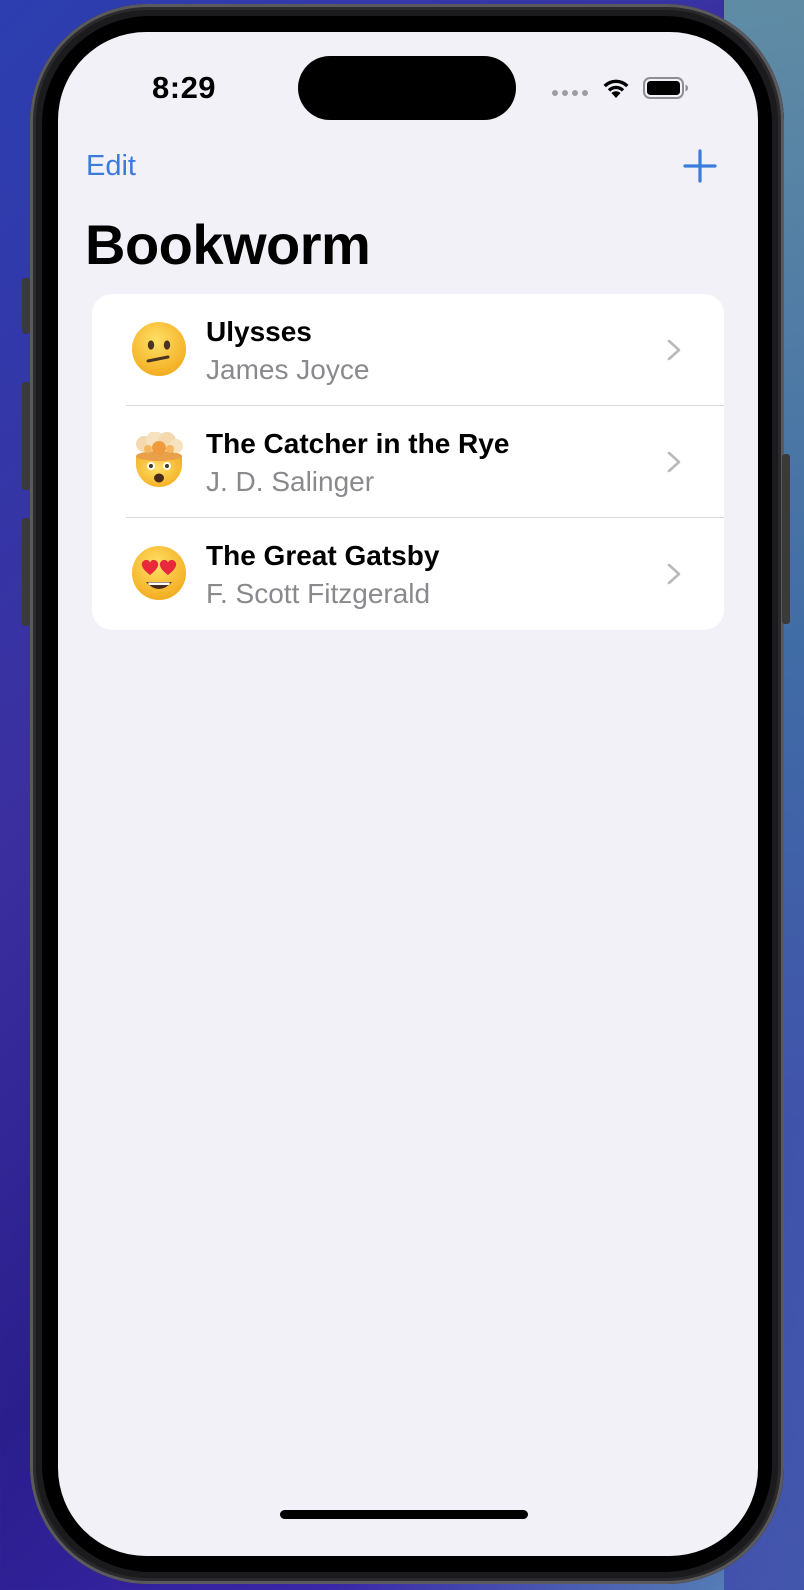  What do you see at coordinates (407, 88) in the screenshot?
I see `dynamic-island` at bounding box center [407, 88].